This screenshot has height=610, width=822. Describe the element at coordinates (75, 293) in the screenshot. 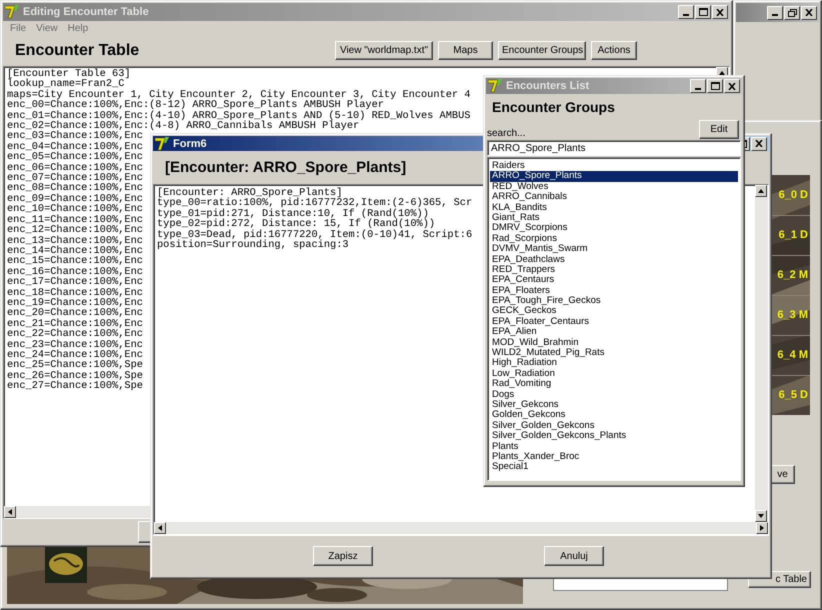

I see `text-line: enc_18=Chance:100%,Enc` at that location.